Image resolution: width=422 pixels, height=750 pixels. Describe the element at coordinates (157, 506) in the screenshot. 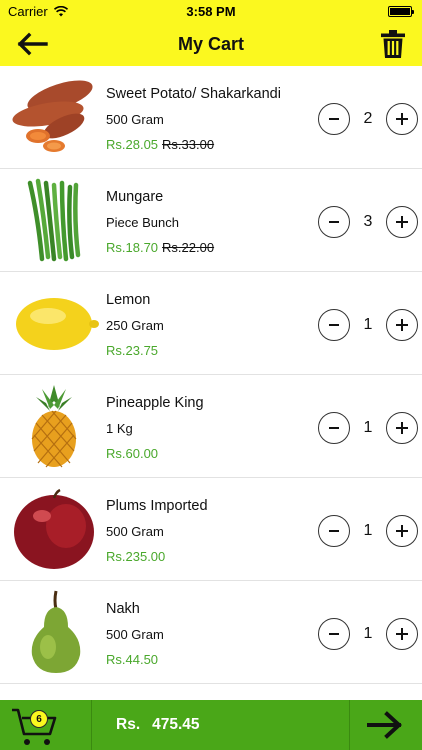

I see `item-name: Plums Imported` at that location.